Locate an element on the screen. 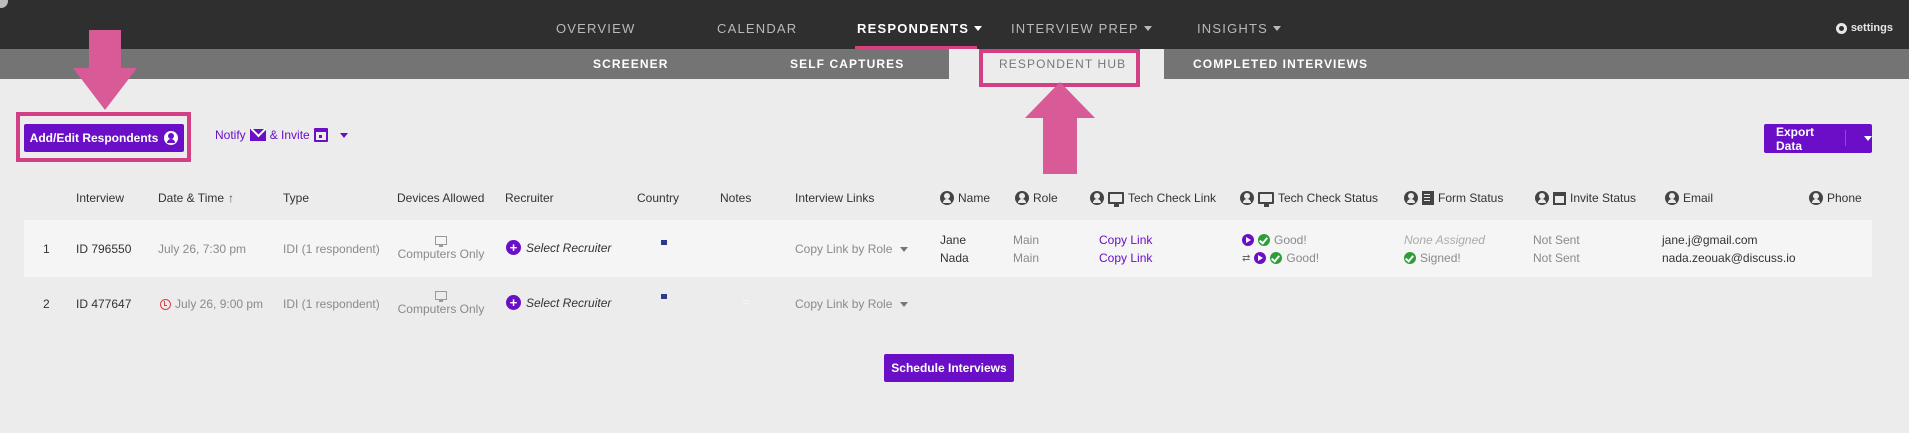 The image size is (1909, 433). form-status: Signed! is located at coordinates (1432, 258).